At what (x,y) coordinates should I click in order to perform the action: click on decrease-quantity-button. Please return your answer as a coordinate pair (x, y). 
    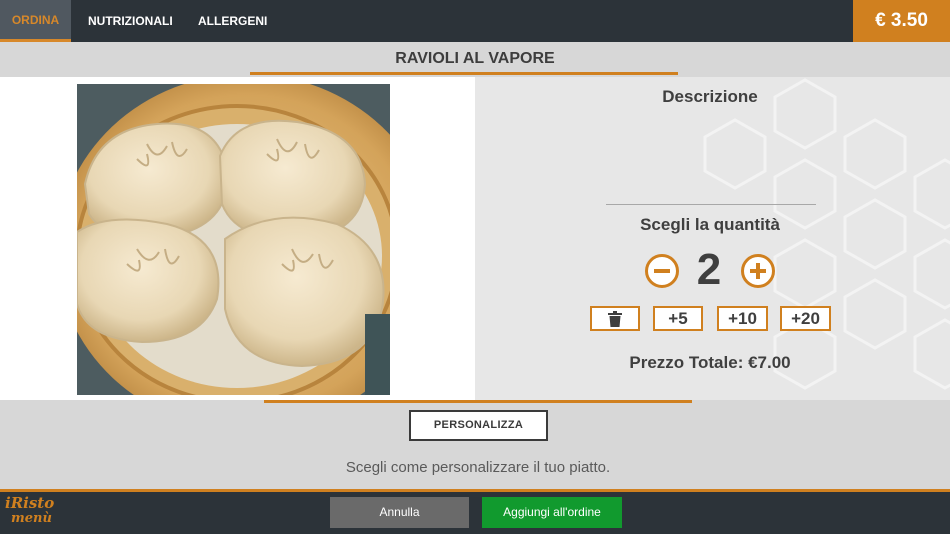
    Looking at the image, I should click on (662, 271).